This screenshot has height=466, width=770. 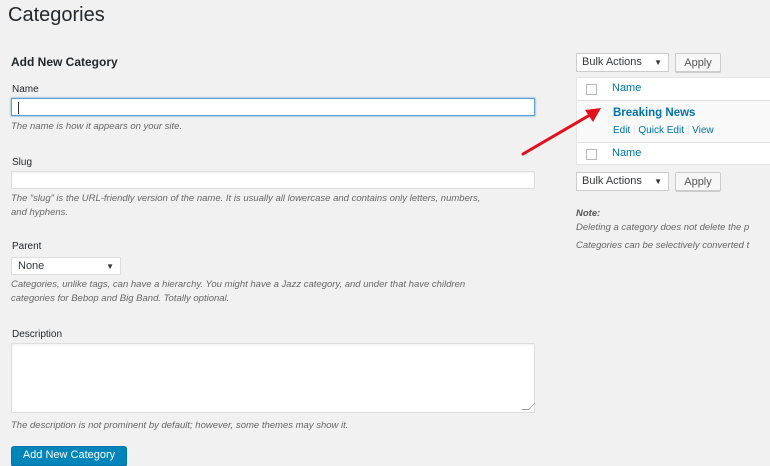 I want to click on resize-handle-icon, so click(x=528, y=406).